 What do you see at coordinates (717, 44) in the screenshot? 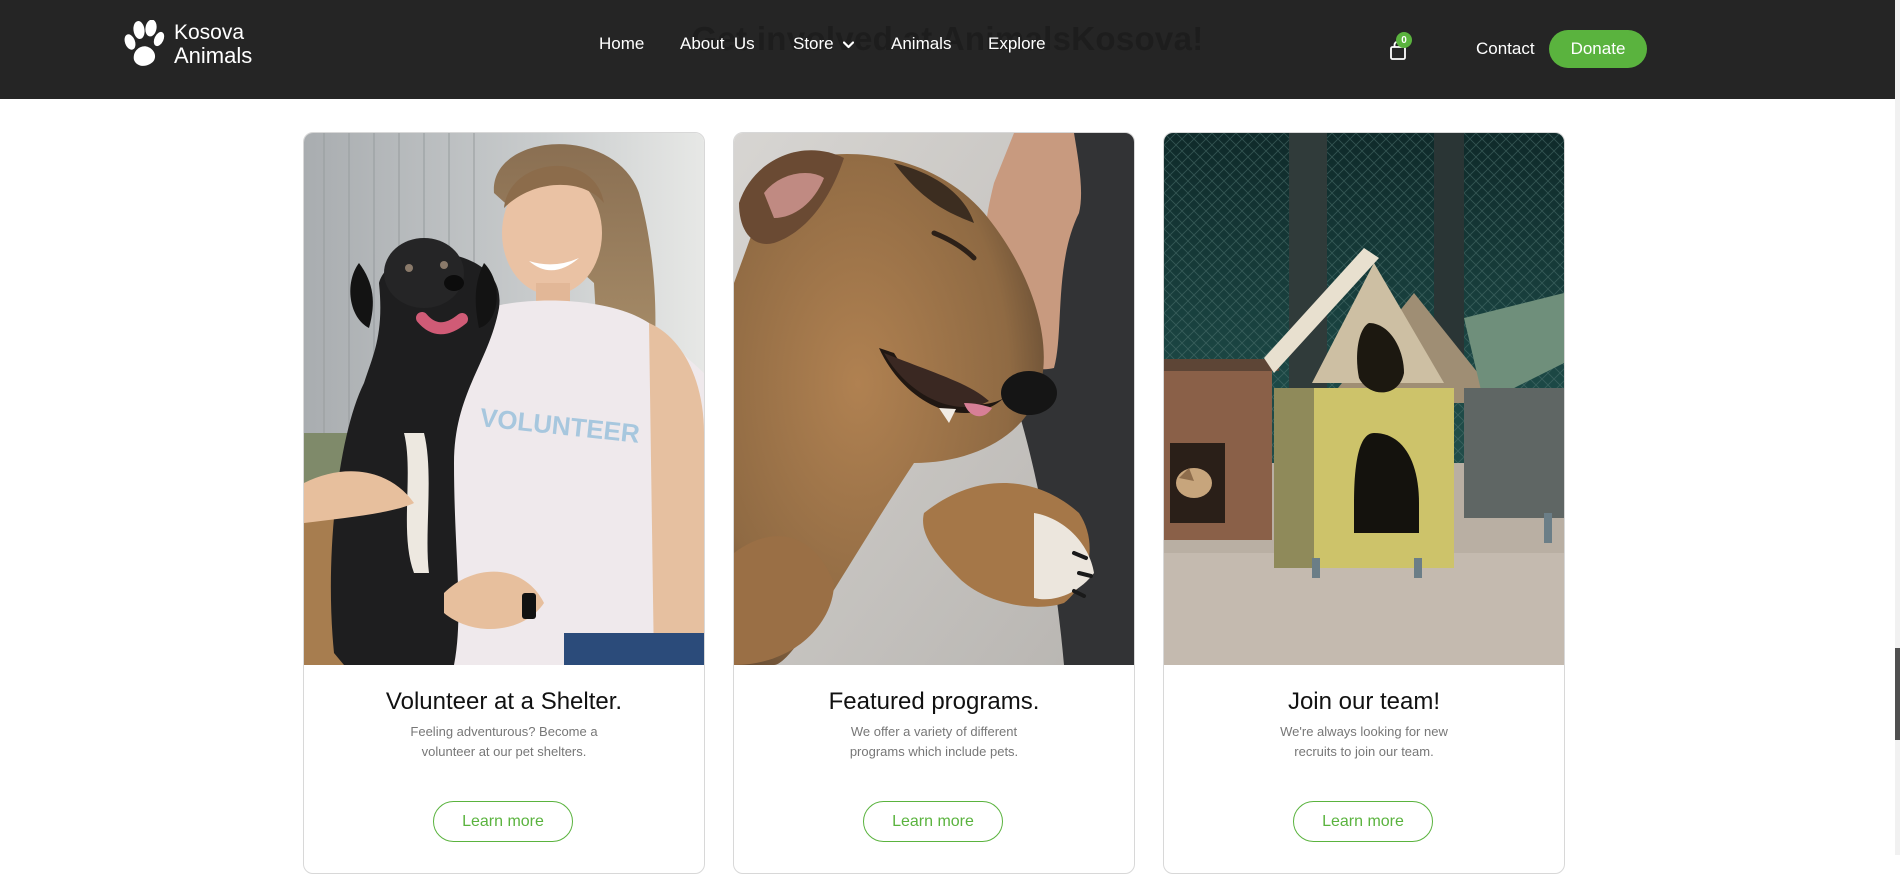
I see `nav-about-us: About Us` at bounding box center [717, 44].